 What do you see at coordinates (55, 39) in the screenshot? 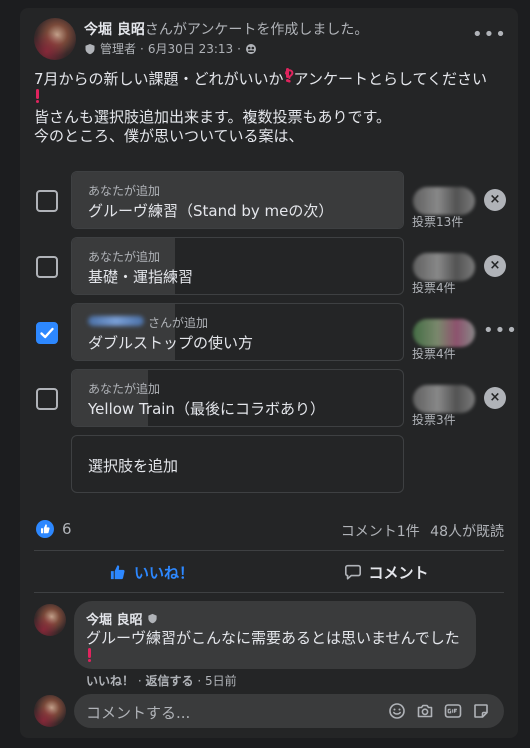
I see `author-avatar` at bounding box center [55, 39].